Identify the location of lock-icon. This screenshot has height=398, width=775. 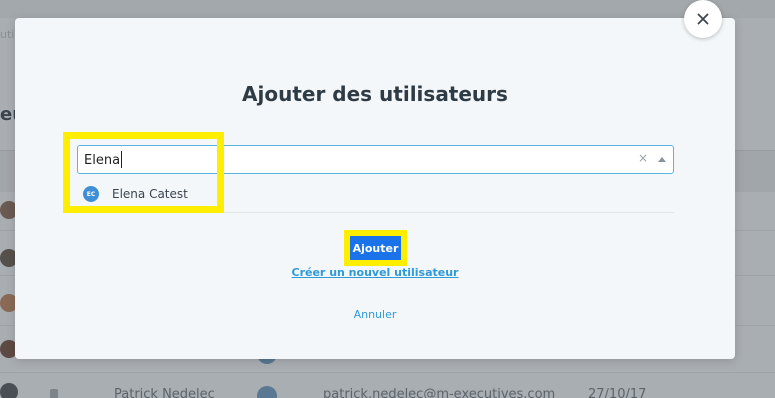
(54, 393).